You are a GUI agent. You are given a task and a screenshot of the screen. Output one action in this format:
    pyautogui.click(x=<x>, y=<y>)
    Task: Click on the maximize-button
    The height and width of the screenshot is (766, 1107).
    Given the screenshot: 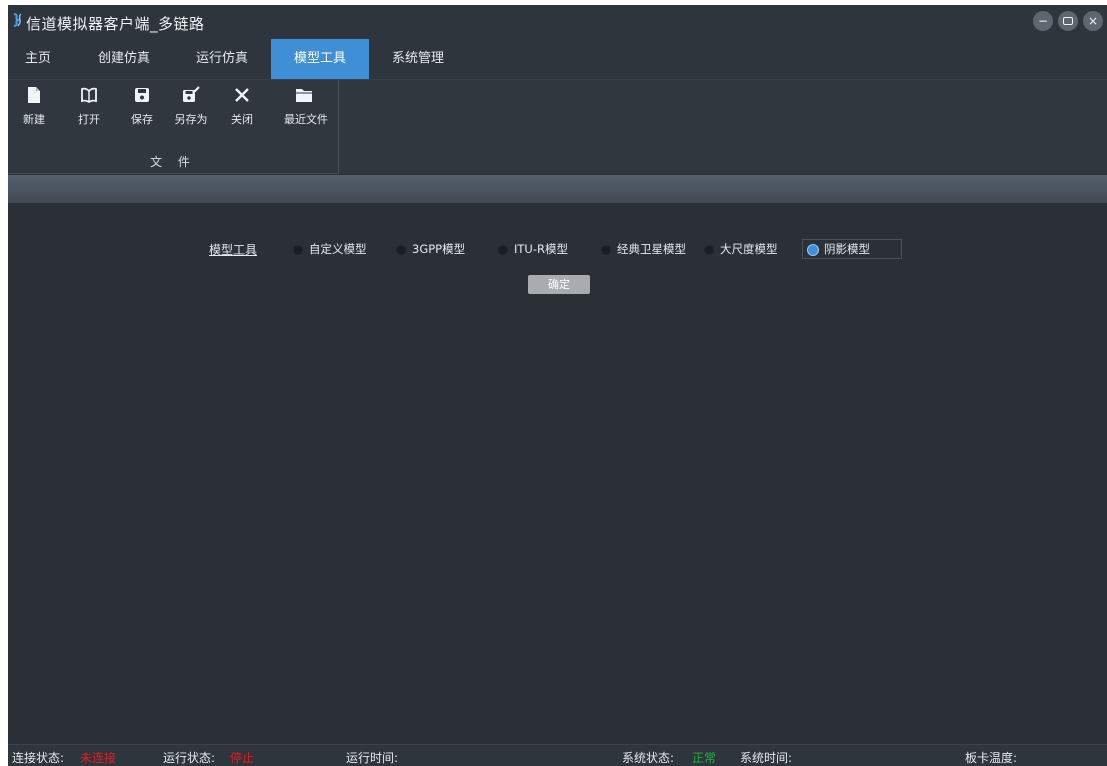 What is the action you would take?
    pyautogui.click(x=1068, y=21)
    